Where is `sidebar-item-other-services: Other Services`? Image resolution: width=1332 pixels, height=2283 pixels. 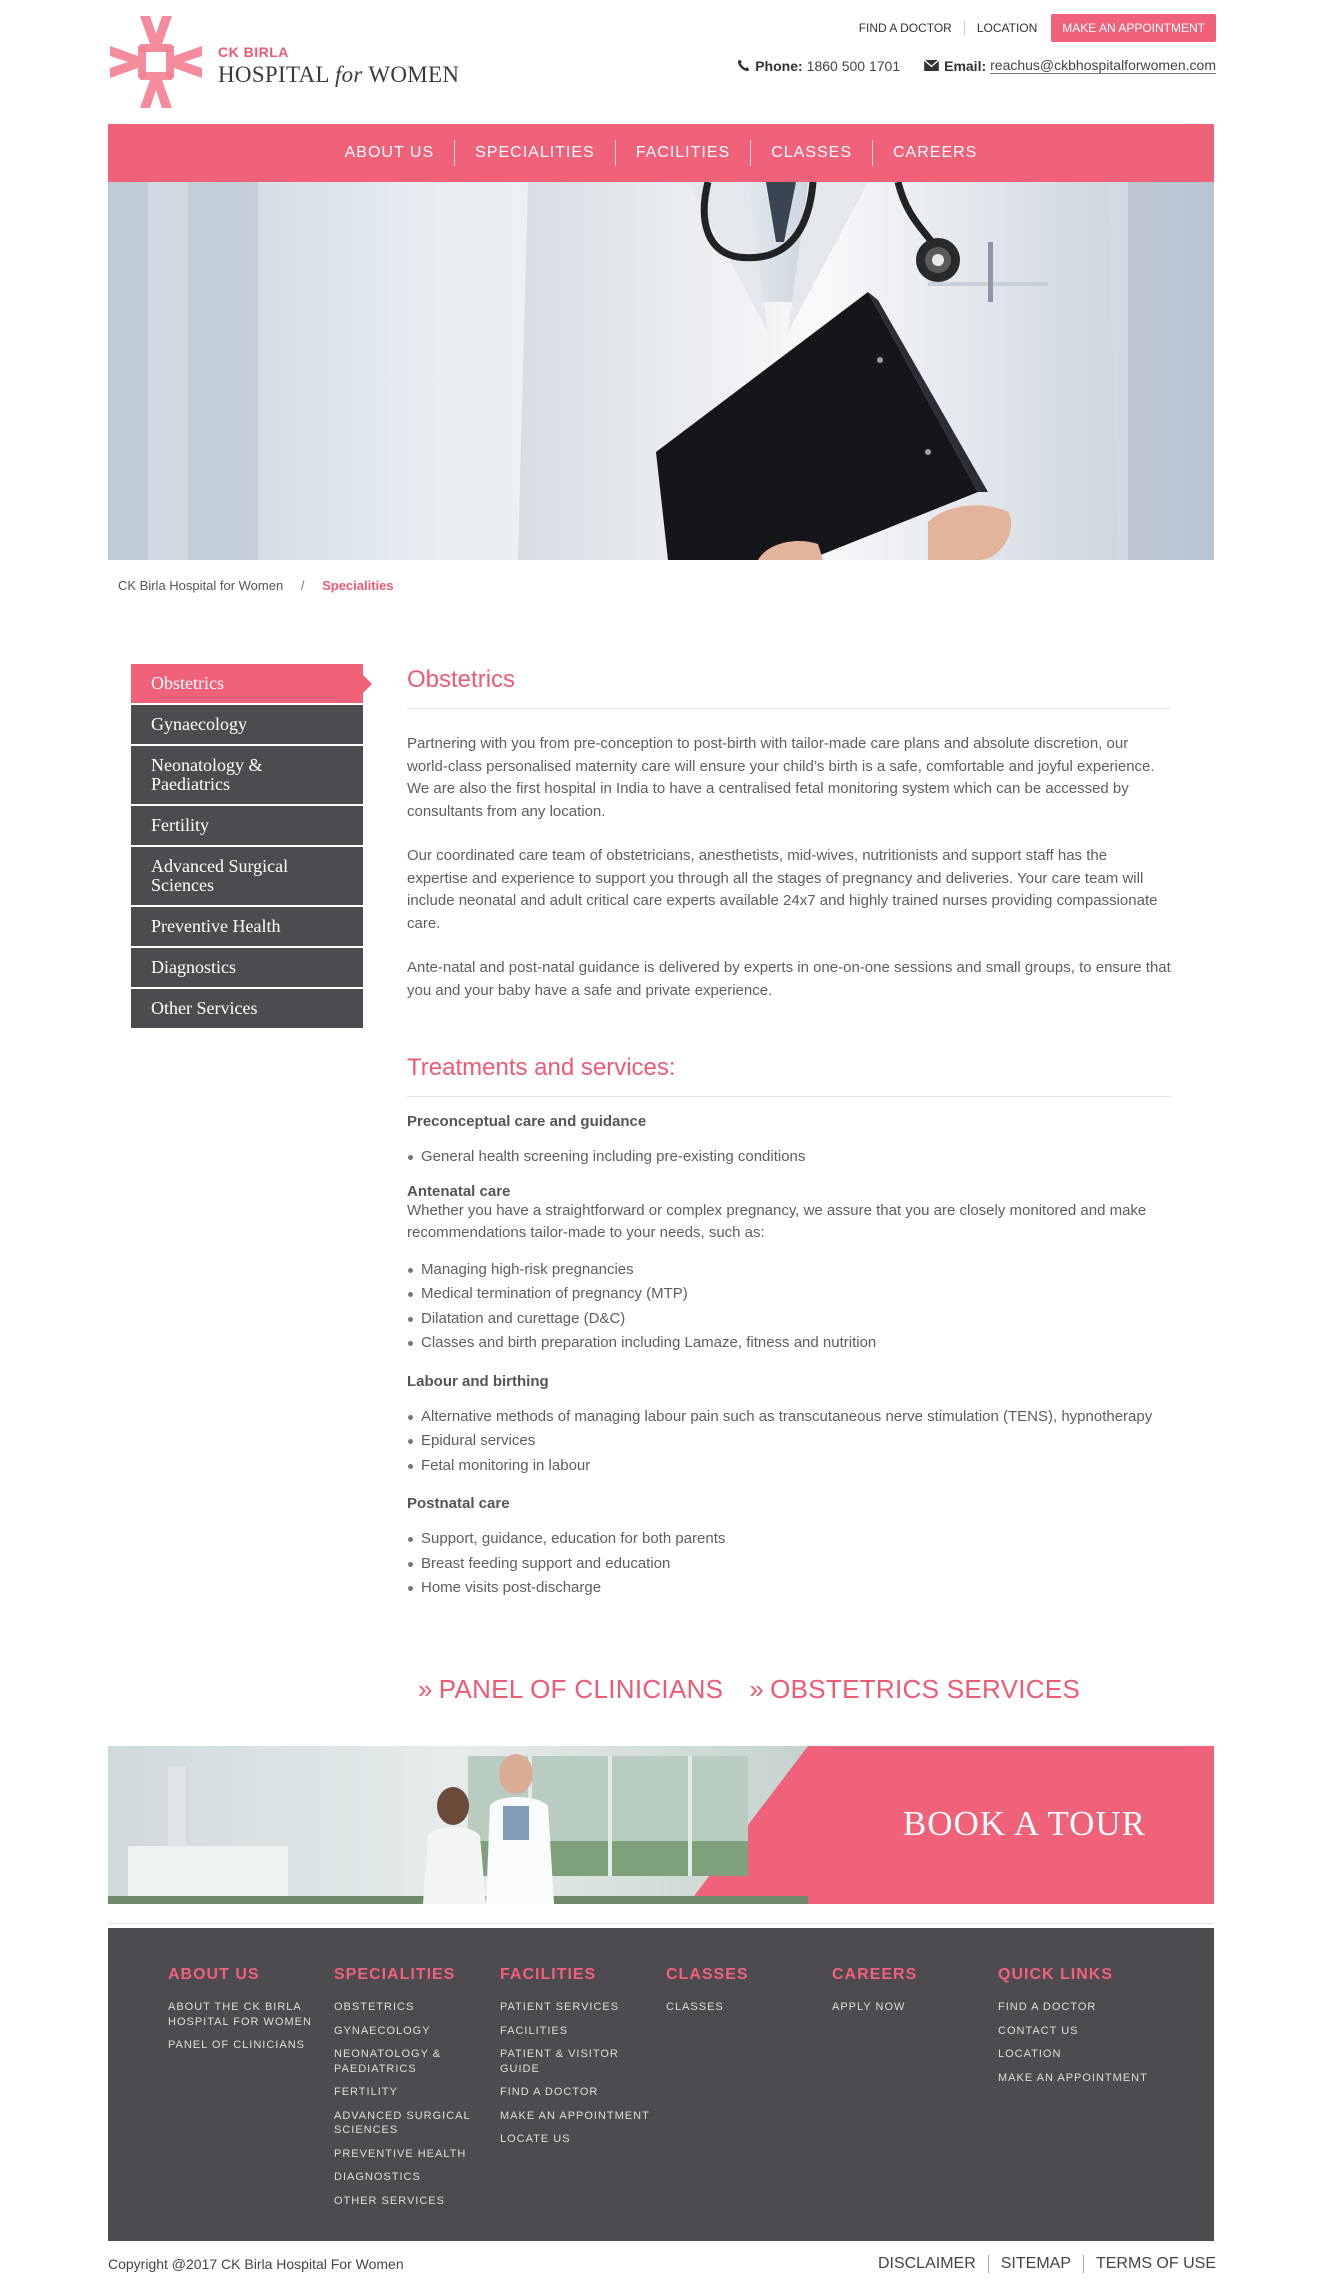
sidebar-item-other-services: Other Services is located at coordinates (247, 1008).